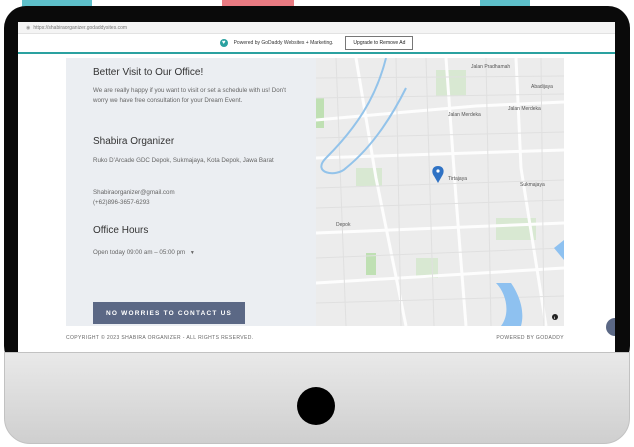 The image size is (634, 447). Describe the element at coordinates (532, 185) in the screenshot. I see `map-label: Sukmajaya` at that location.